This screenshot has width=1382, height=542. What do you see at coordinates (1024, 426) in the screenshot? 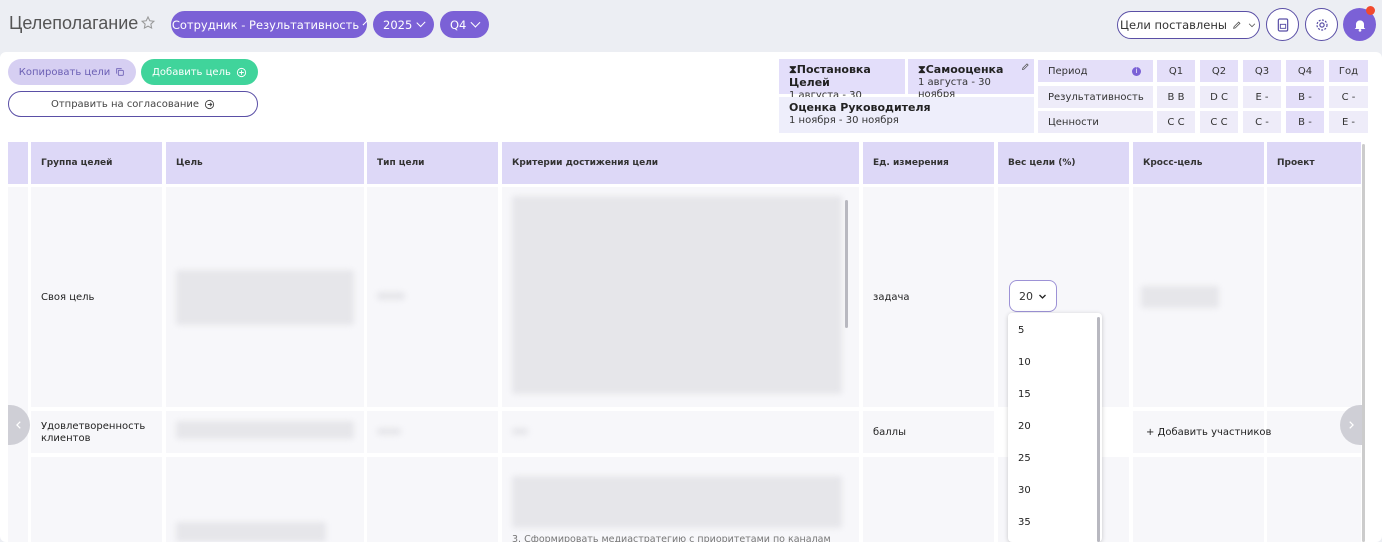
I see `weight-option: 20` at bounding box center [1024, 426].